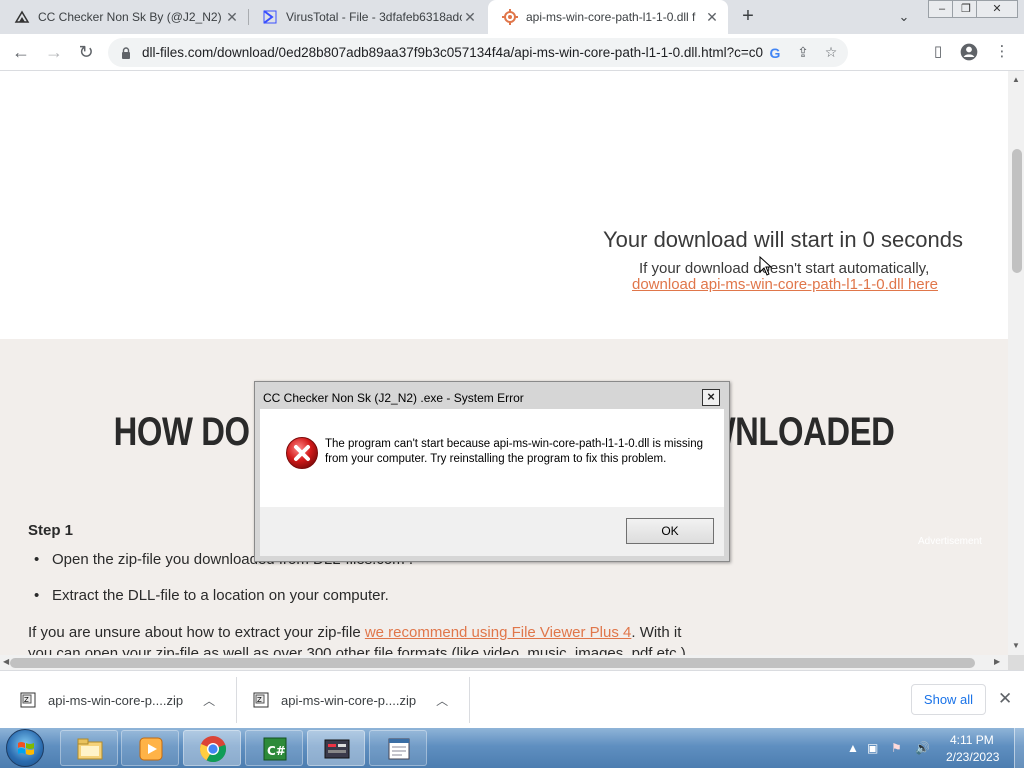 The height and width of the screenshot is (768, 1024). Describe the element at coordinates (1016, 79) in the screenshot. I see `scroll-up-arrow-icon: ▲` at that location.